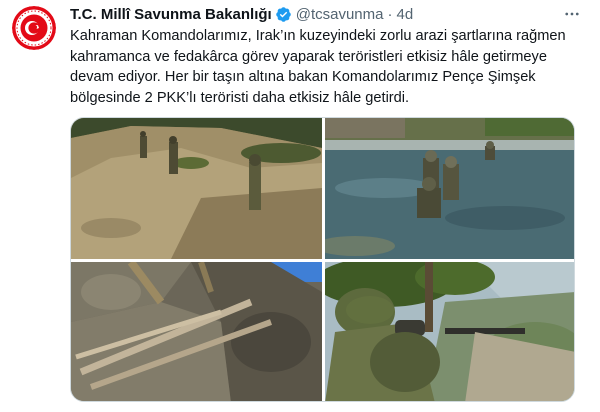  I want to click on timestamp: 4d, so click(404, 14).